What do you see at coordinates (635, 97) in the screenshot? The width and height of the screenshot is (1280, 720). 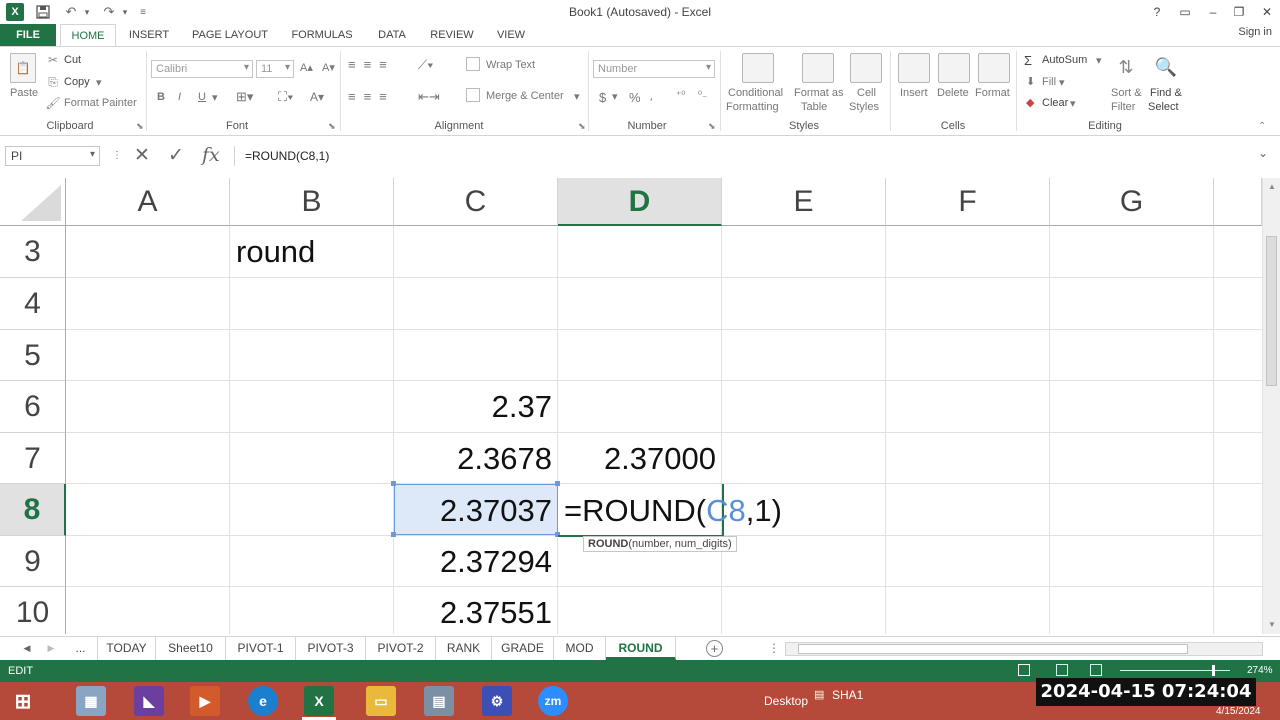 I see `percent-button: %` at bounding box center [635, 97].